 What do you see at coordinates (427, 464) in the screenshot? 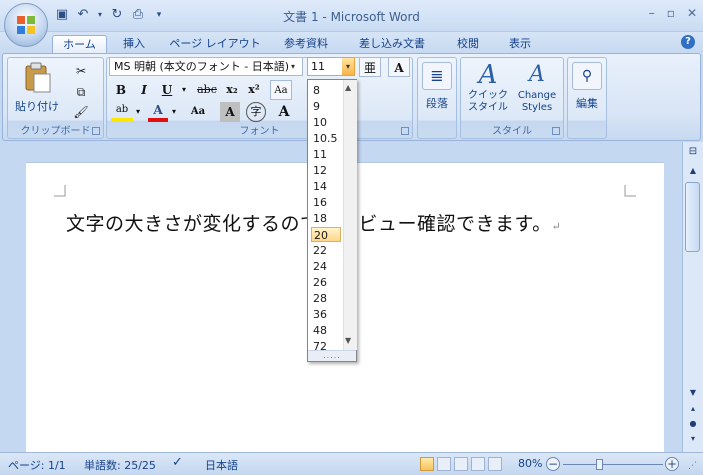
I see `print-layout-view-button` at bounding box center [427, 464].